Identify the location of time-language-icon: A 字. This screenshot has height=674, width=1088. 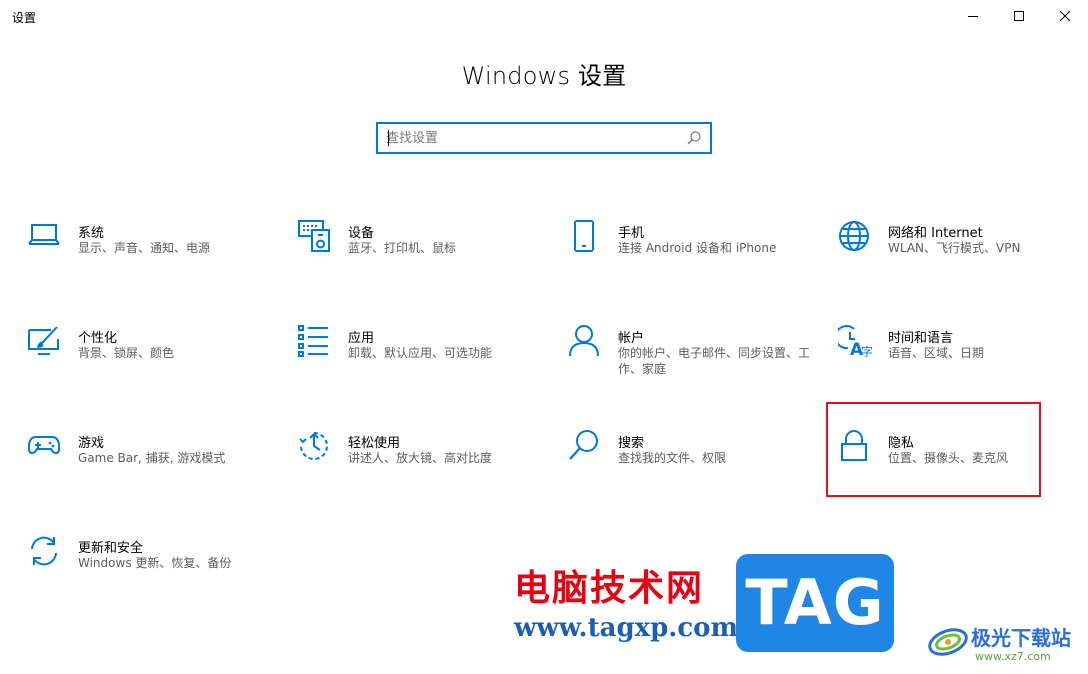
(856, 343).